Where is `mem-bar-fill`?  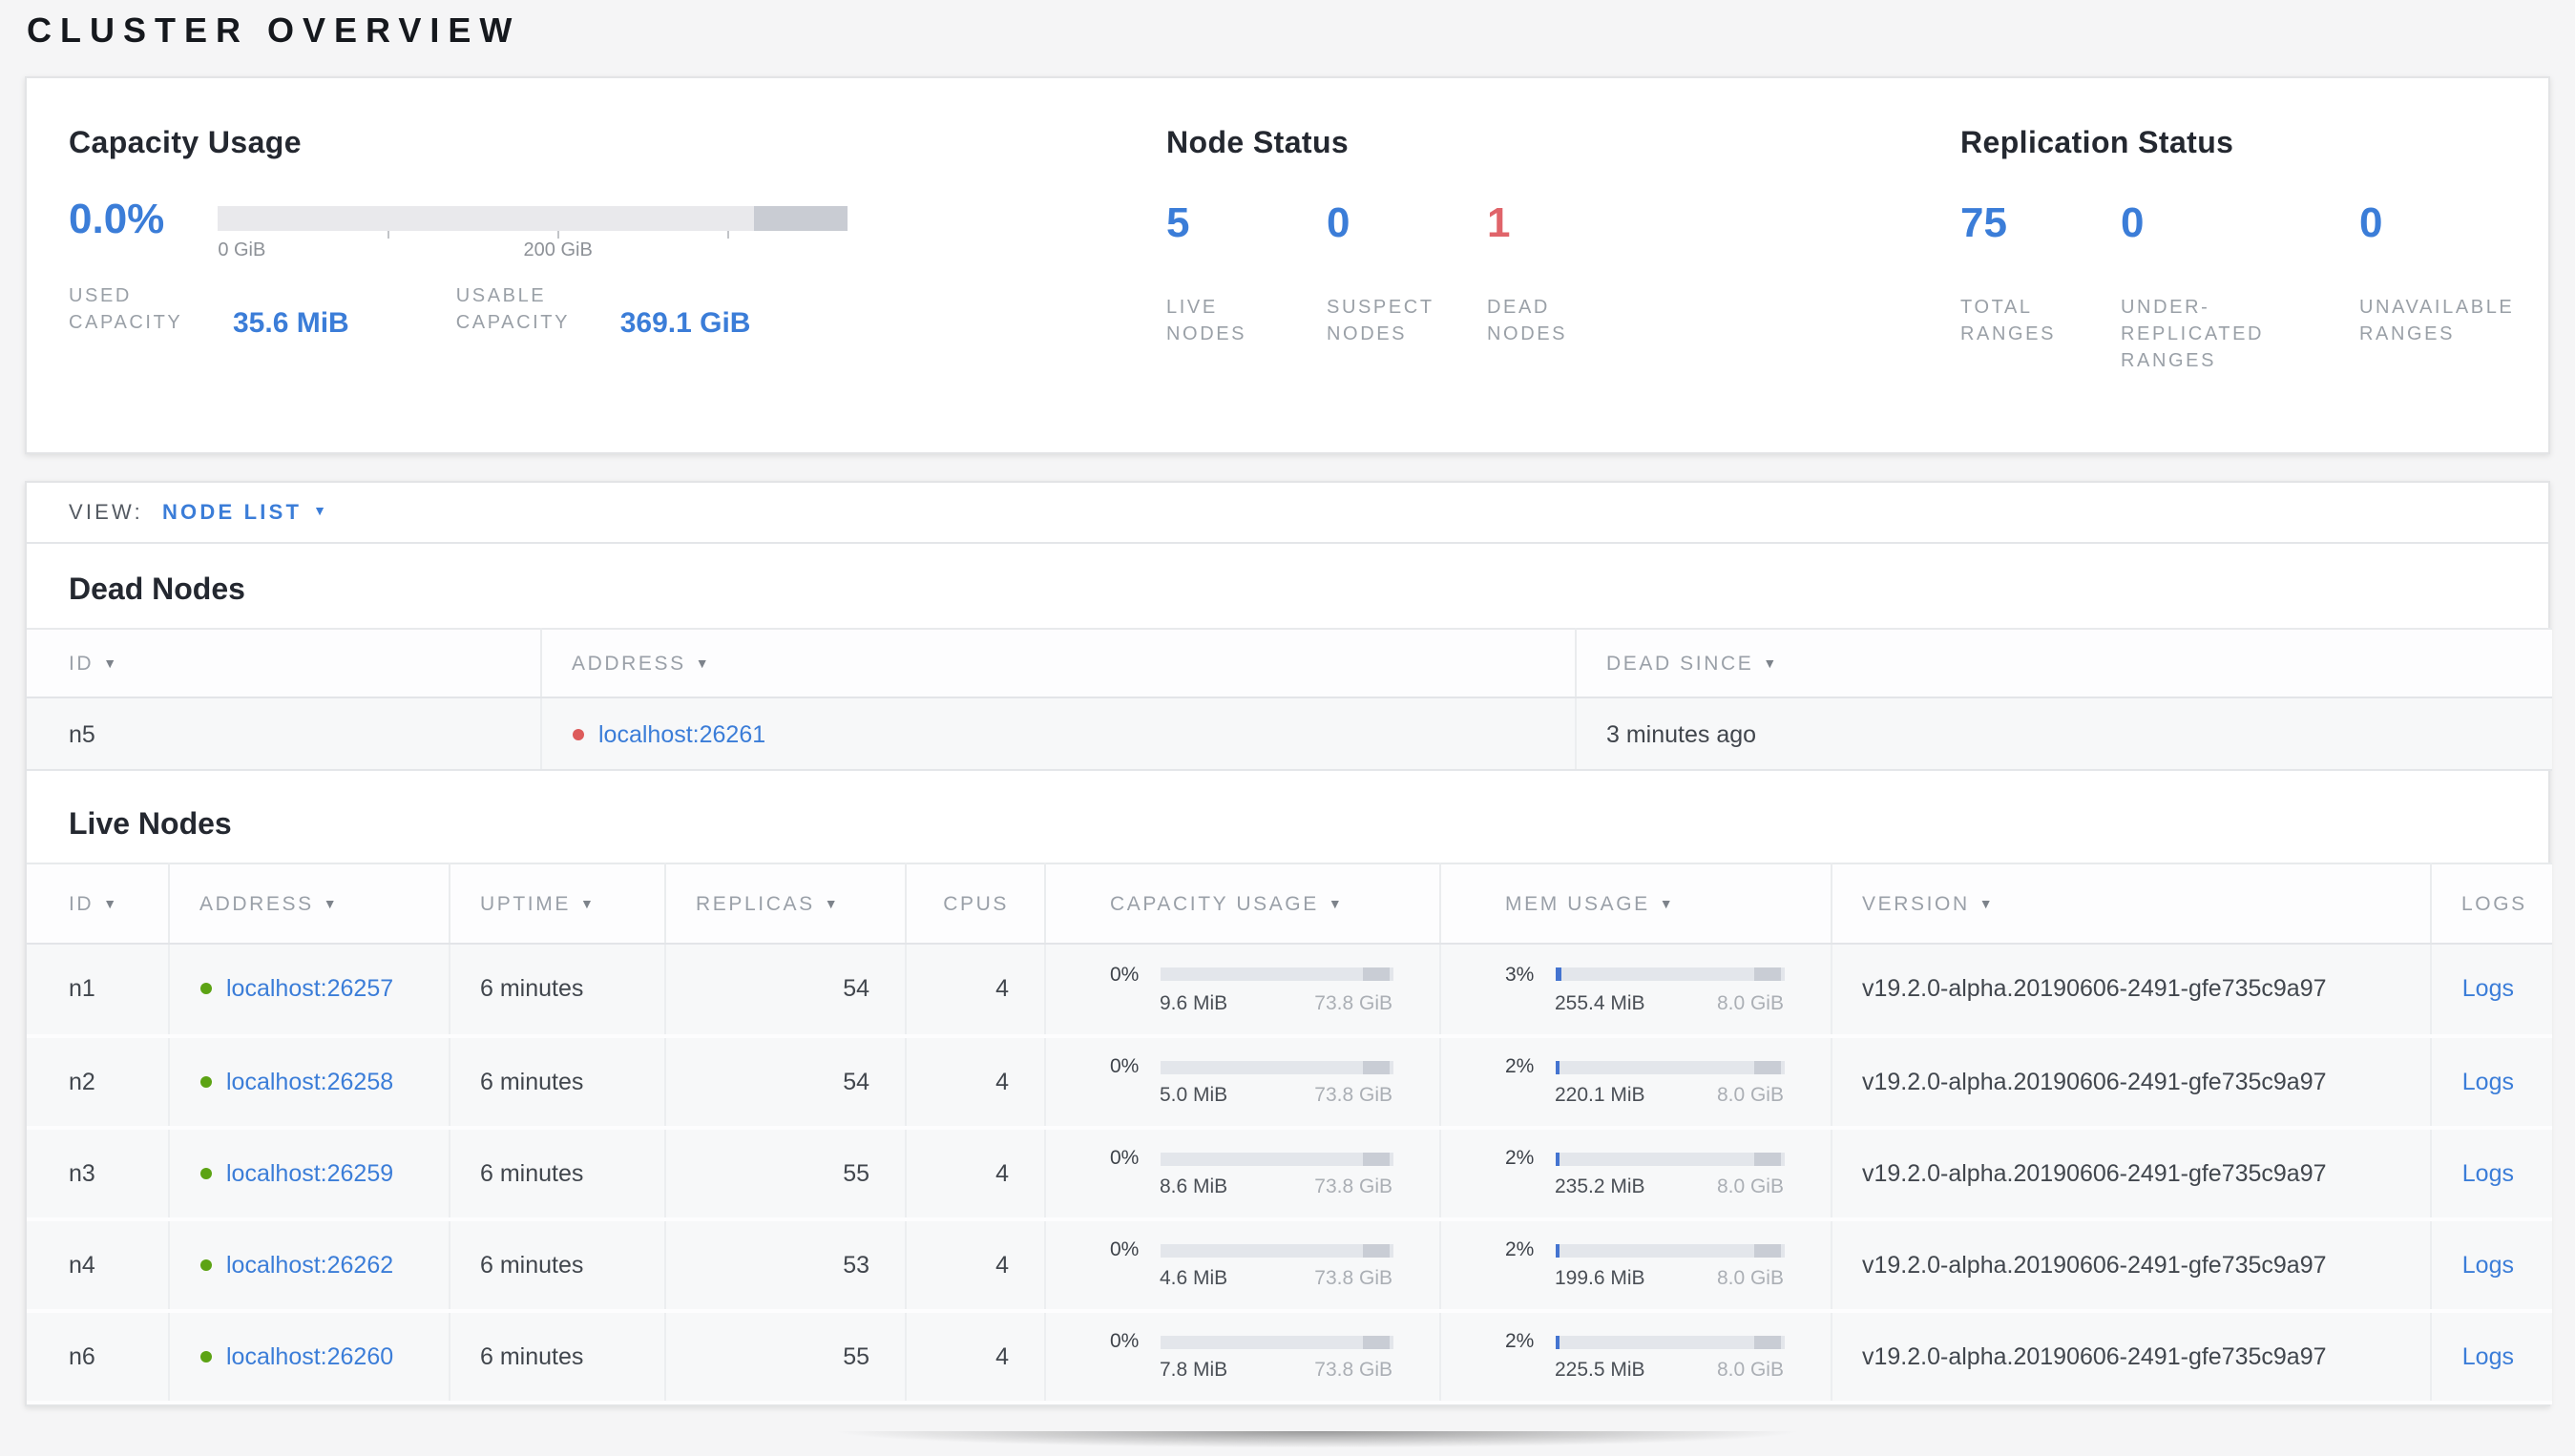 mem-bar-fill is located at coordinates (1557, 1159).